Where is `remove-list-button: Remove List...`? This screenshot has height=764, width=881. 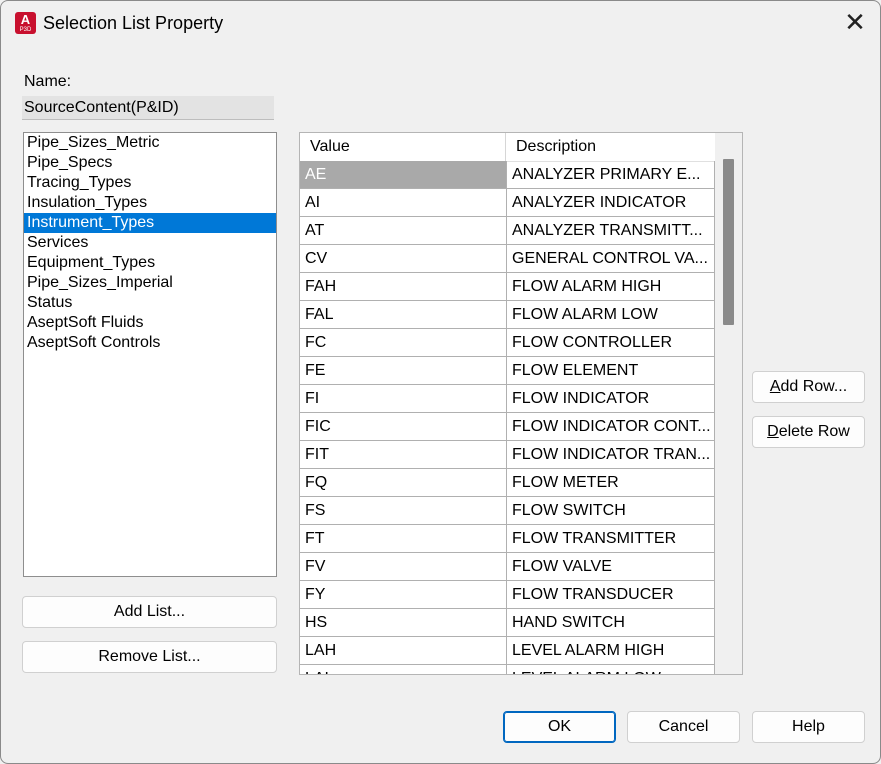
remove-list-button: Remove List... is located at coordinates (149, 657).